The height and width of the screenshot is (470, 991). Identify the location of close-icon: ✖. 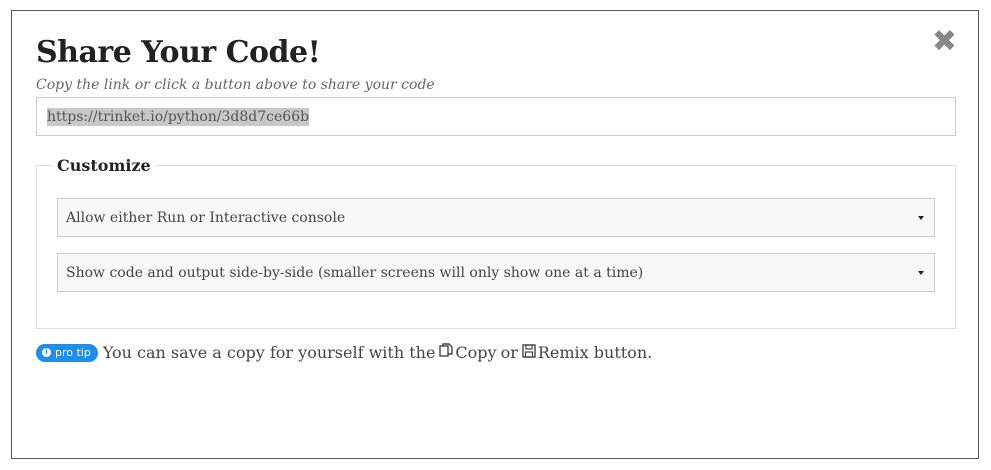
(944, 42).